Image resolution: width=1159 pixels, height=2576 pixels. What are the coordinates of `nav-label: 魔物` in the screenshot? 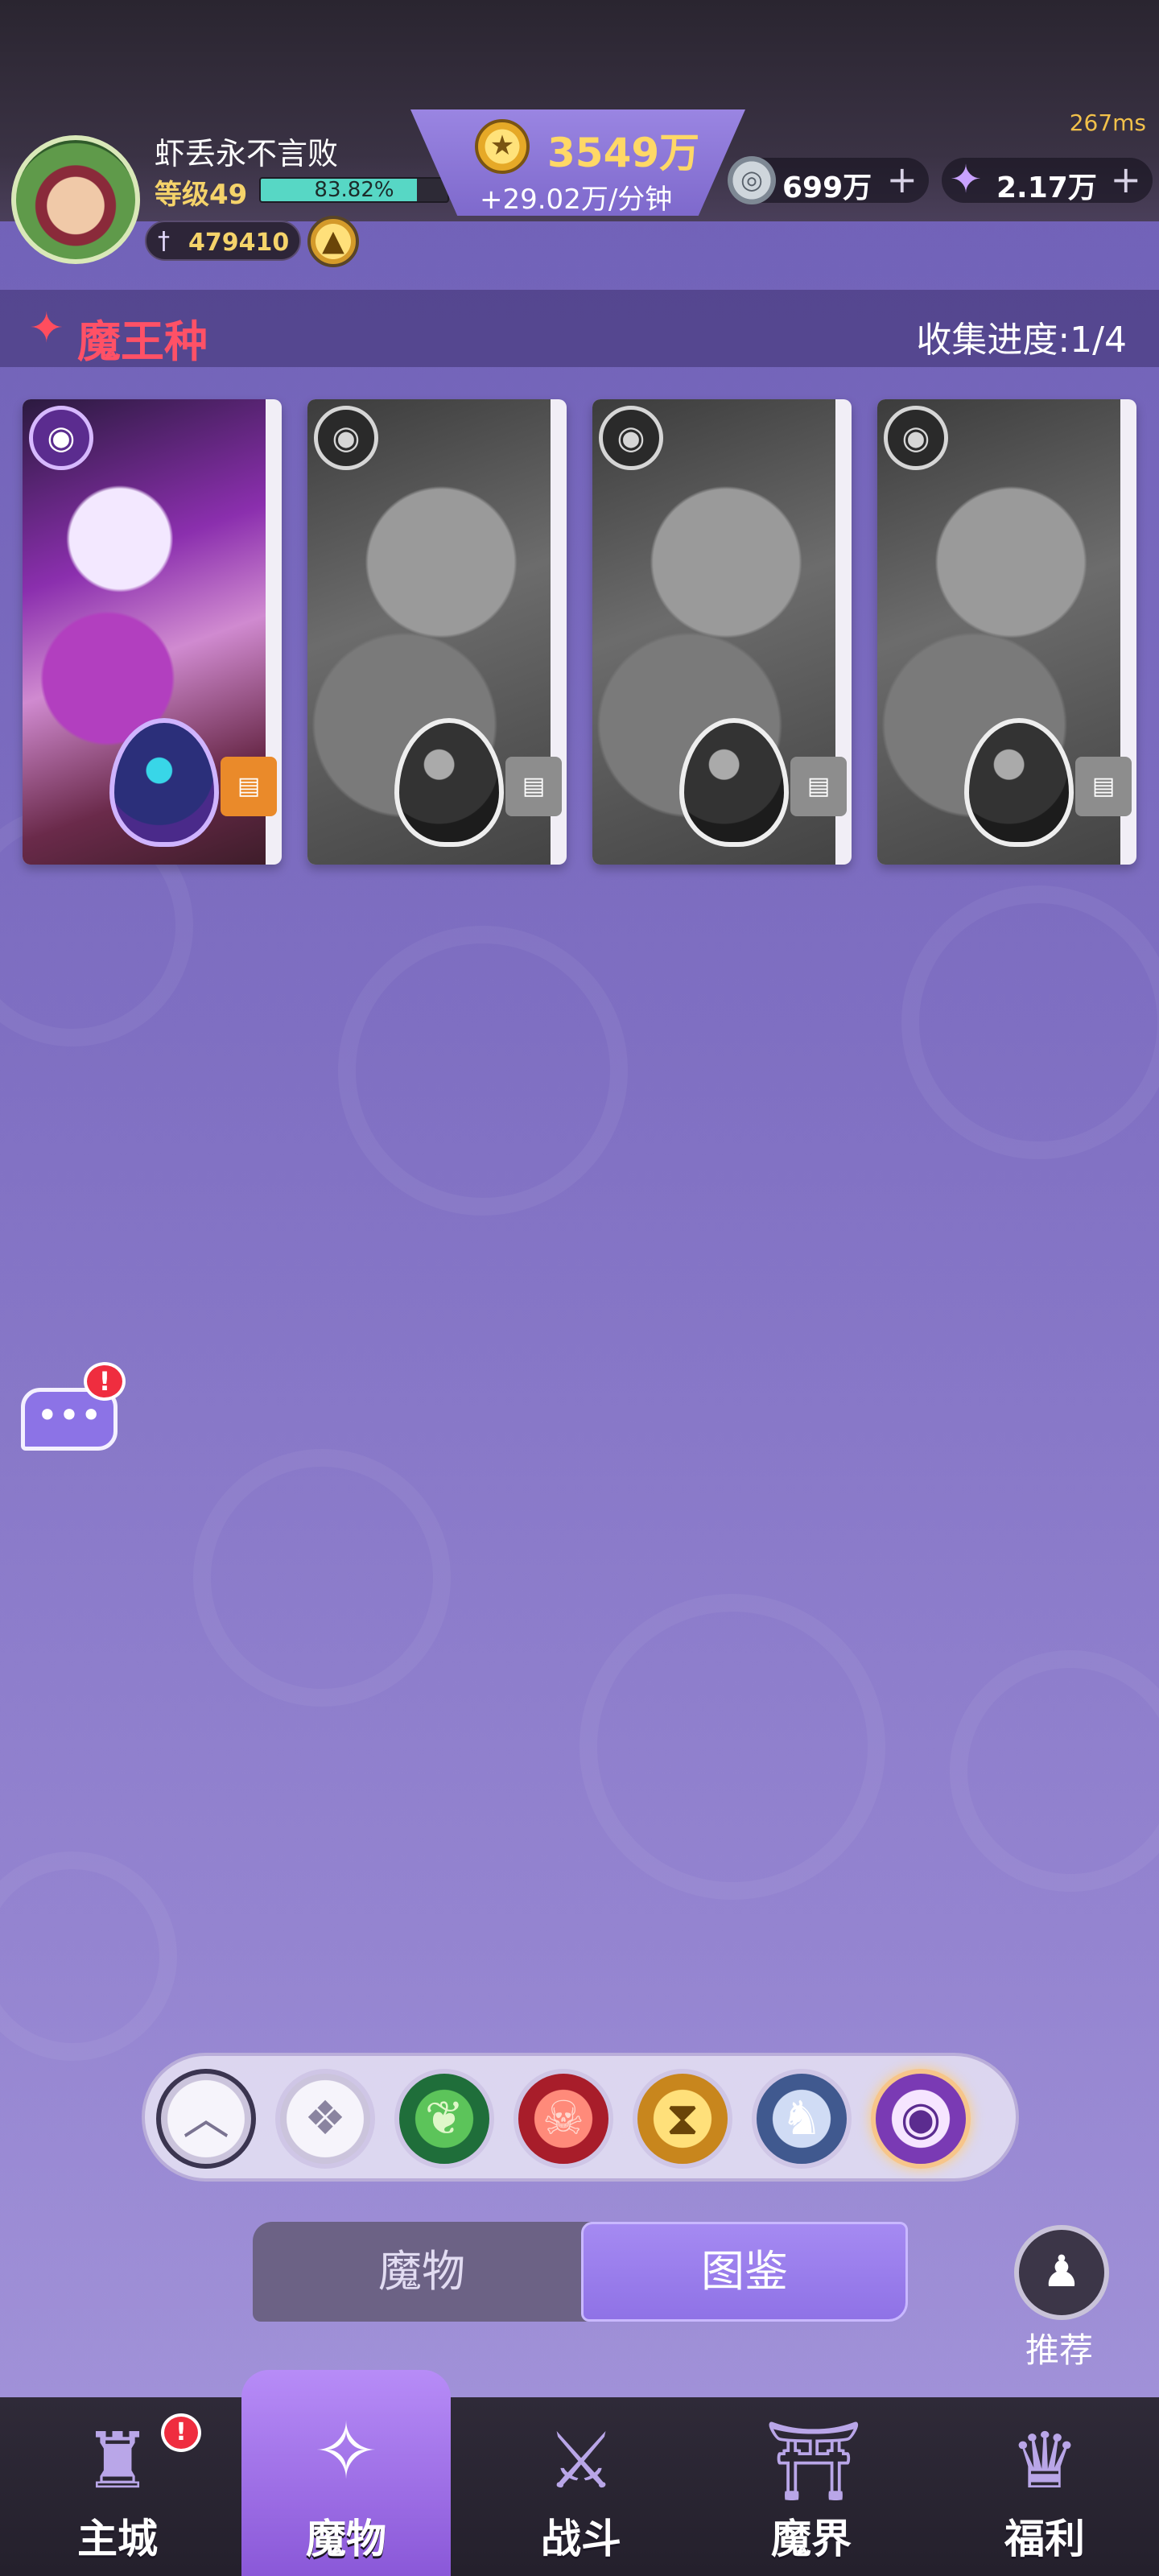 It's located at (346, 2539).